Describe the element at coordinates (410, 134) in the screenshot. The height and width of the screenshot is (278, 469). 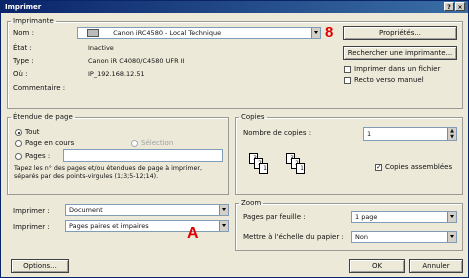
I see `copies-spinner: 1 ▲ ▼` at that location.